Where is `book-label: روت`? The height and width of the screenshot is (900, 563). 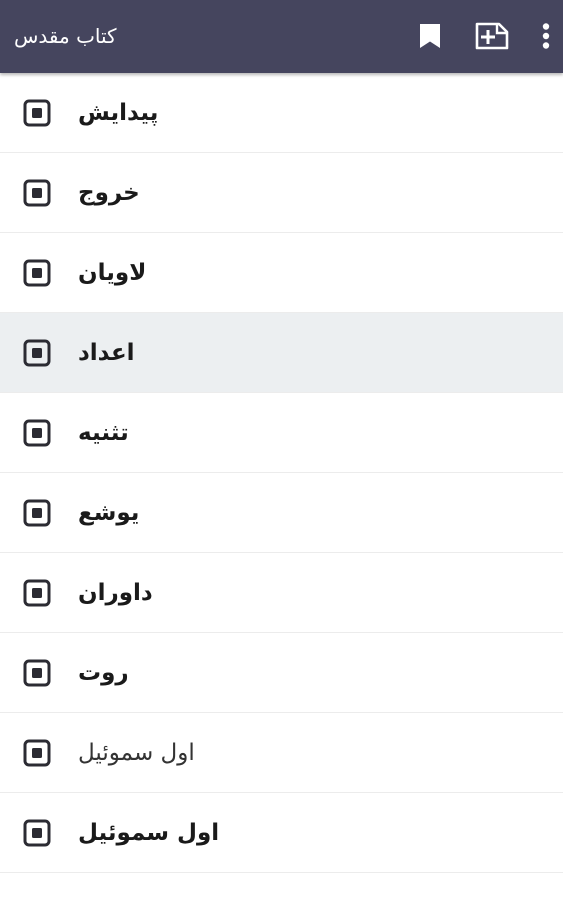 book-label: روت is located at coordinates (103, 673).